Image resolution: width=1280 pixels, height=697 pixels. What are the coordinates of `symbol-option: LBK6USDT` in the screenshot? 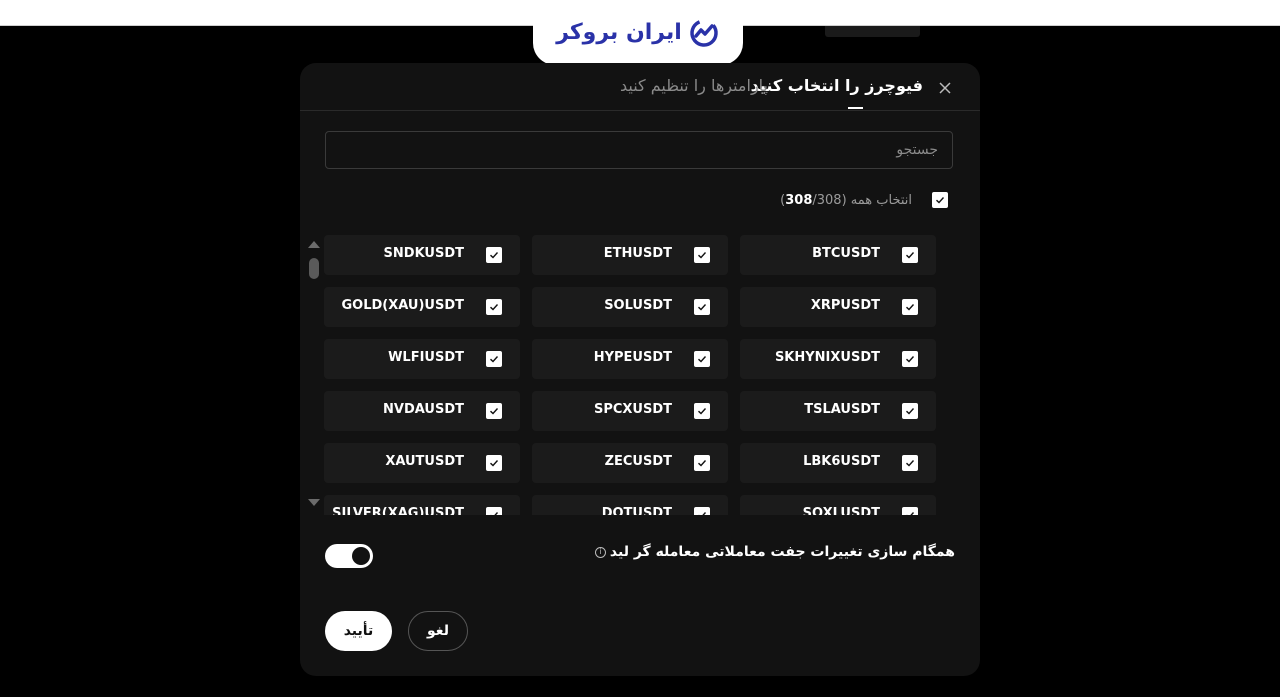 It's located at (838, 463).